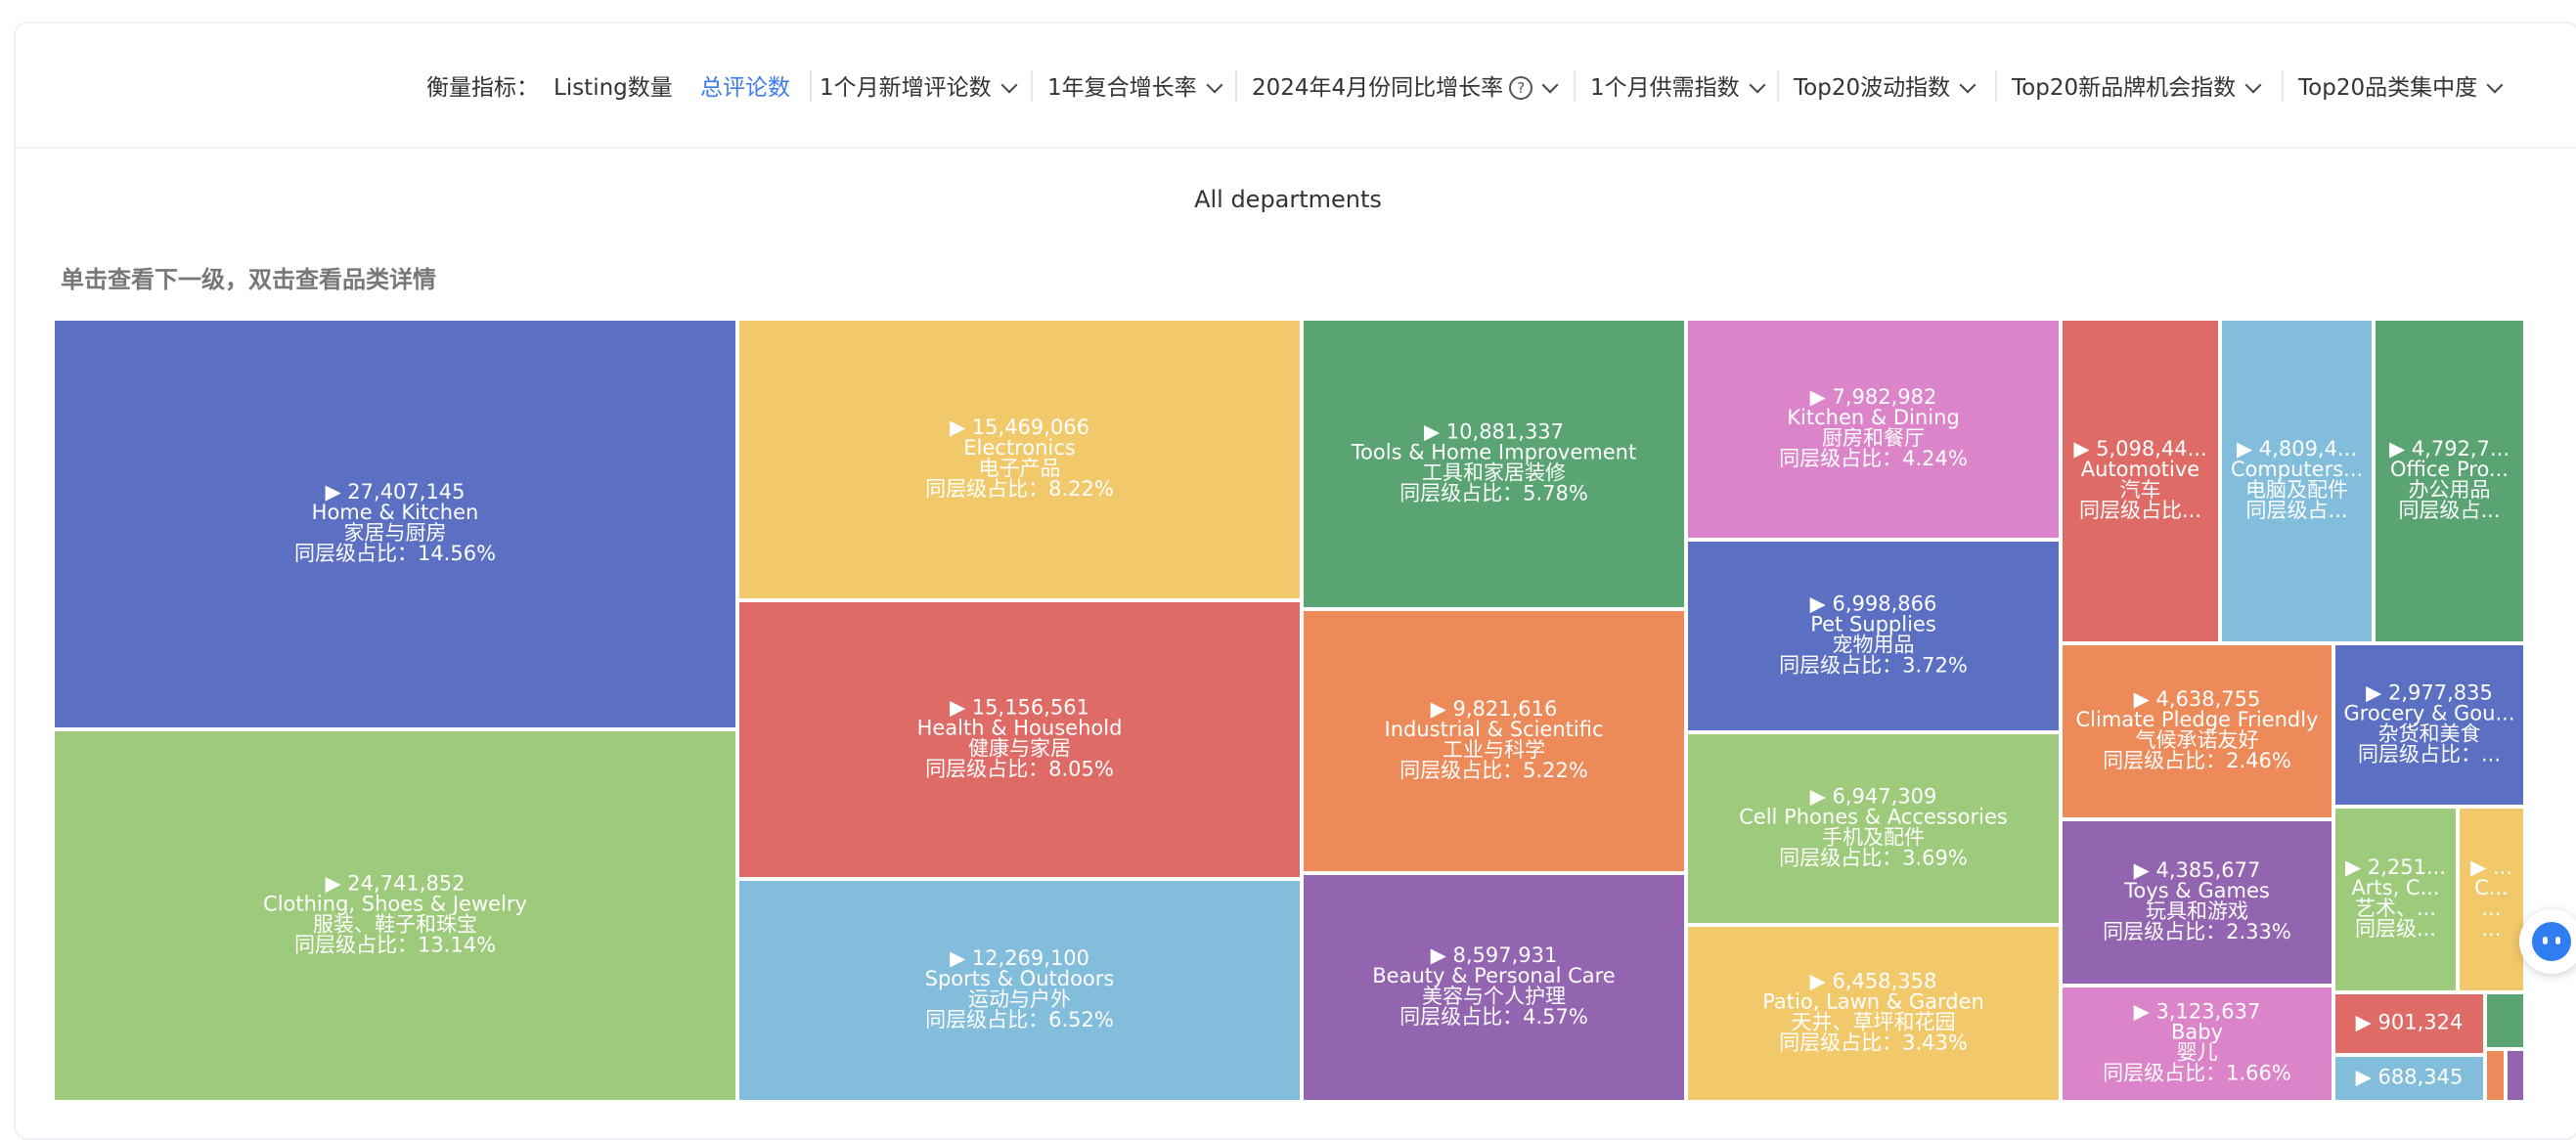  Describe the element at coordinates (1019, 1019) in the screenshot. I see `tile-share: 同层级占比：6.52%` at that location.